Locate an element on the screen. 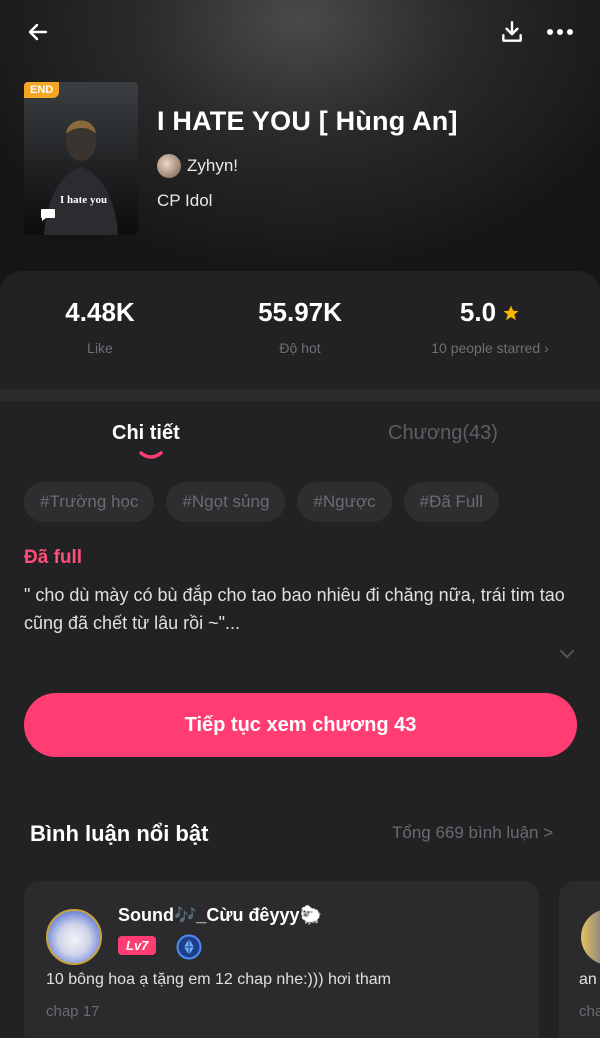 This screenshot has width=600, height=1038. rating-label-row: 10 people starred › is located at coordinates (490, 348).